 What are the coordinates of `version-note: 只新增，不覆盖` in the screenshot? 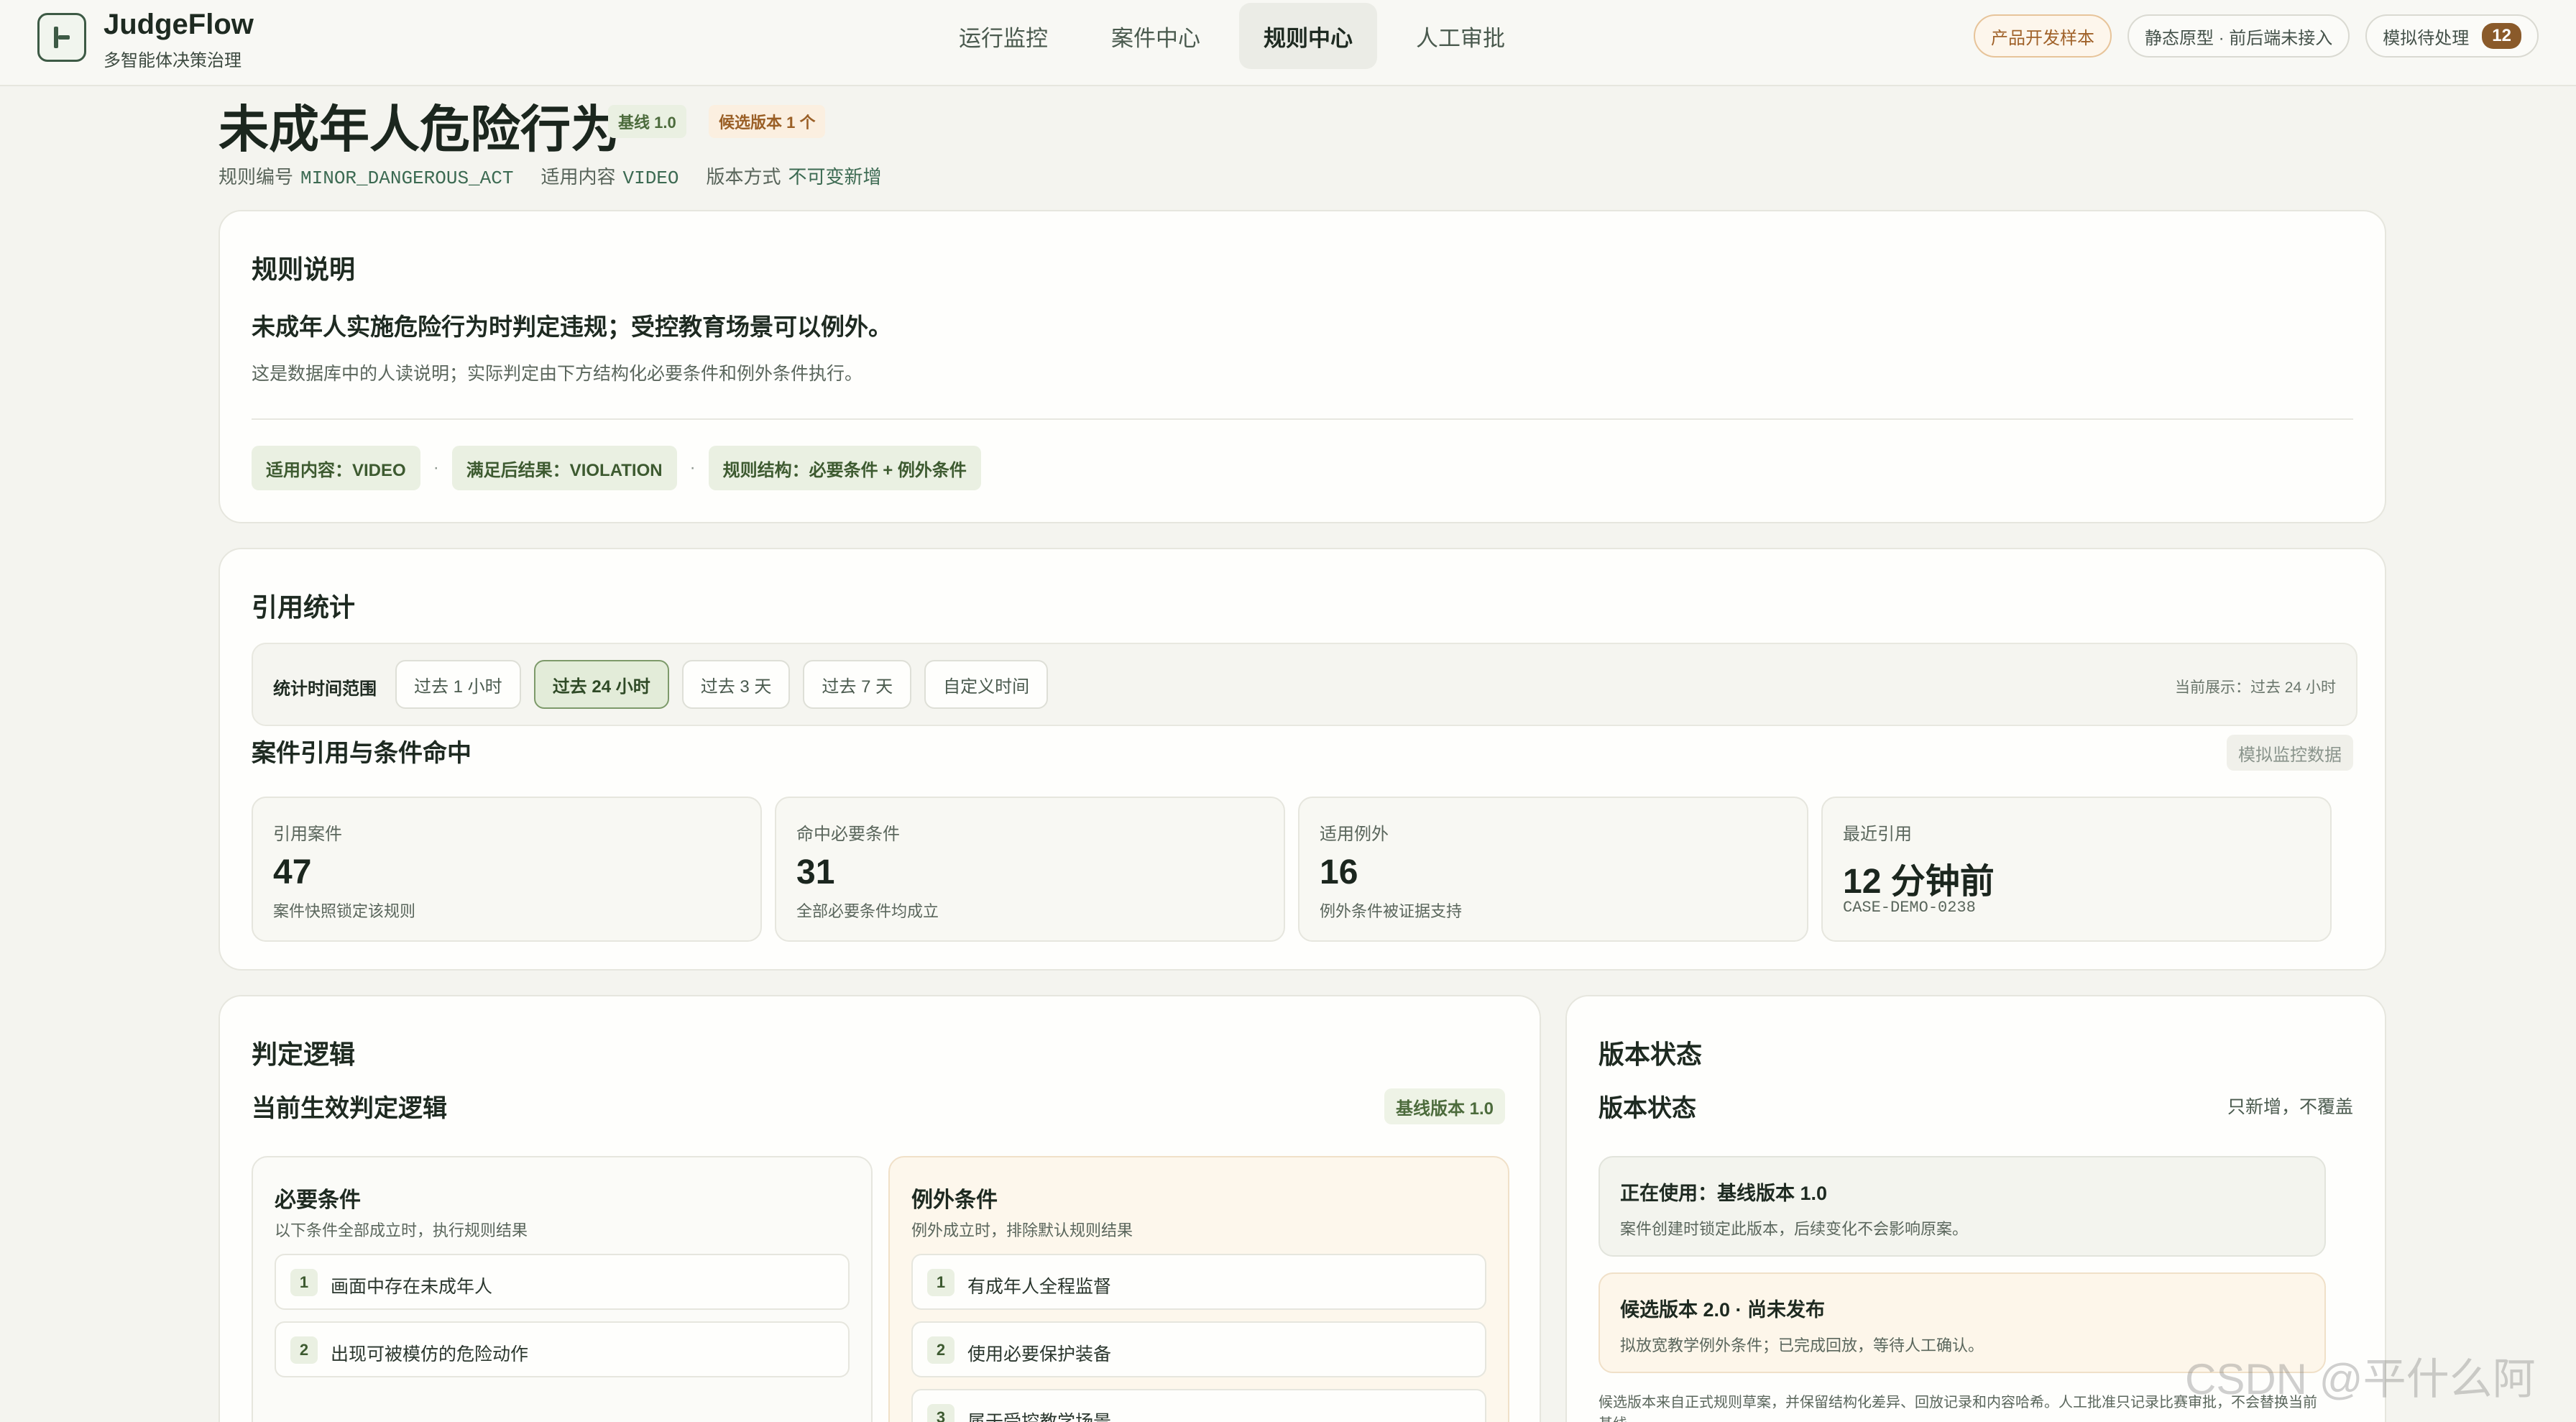 It's located at (2290, 1107).